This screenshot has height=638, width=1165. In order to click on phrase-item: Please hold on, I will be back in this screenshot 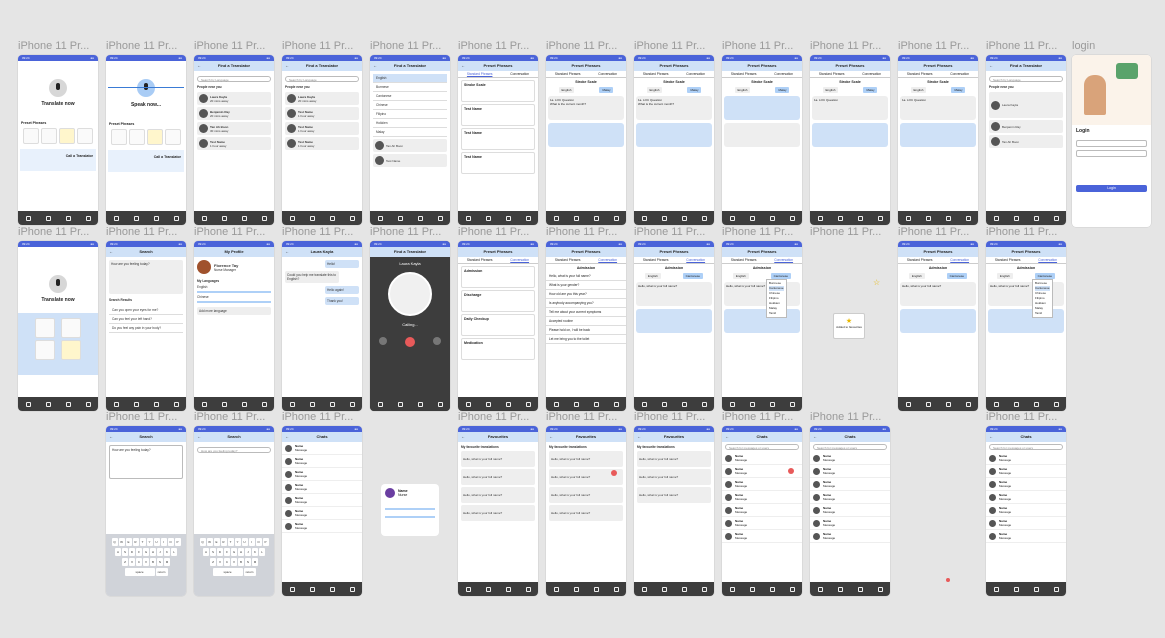, I will do `click(586, 330)`.